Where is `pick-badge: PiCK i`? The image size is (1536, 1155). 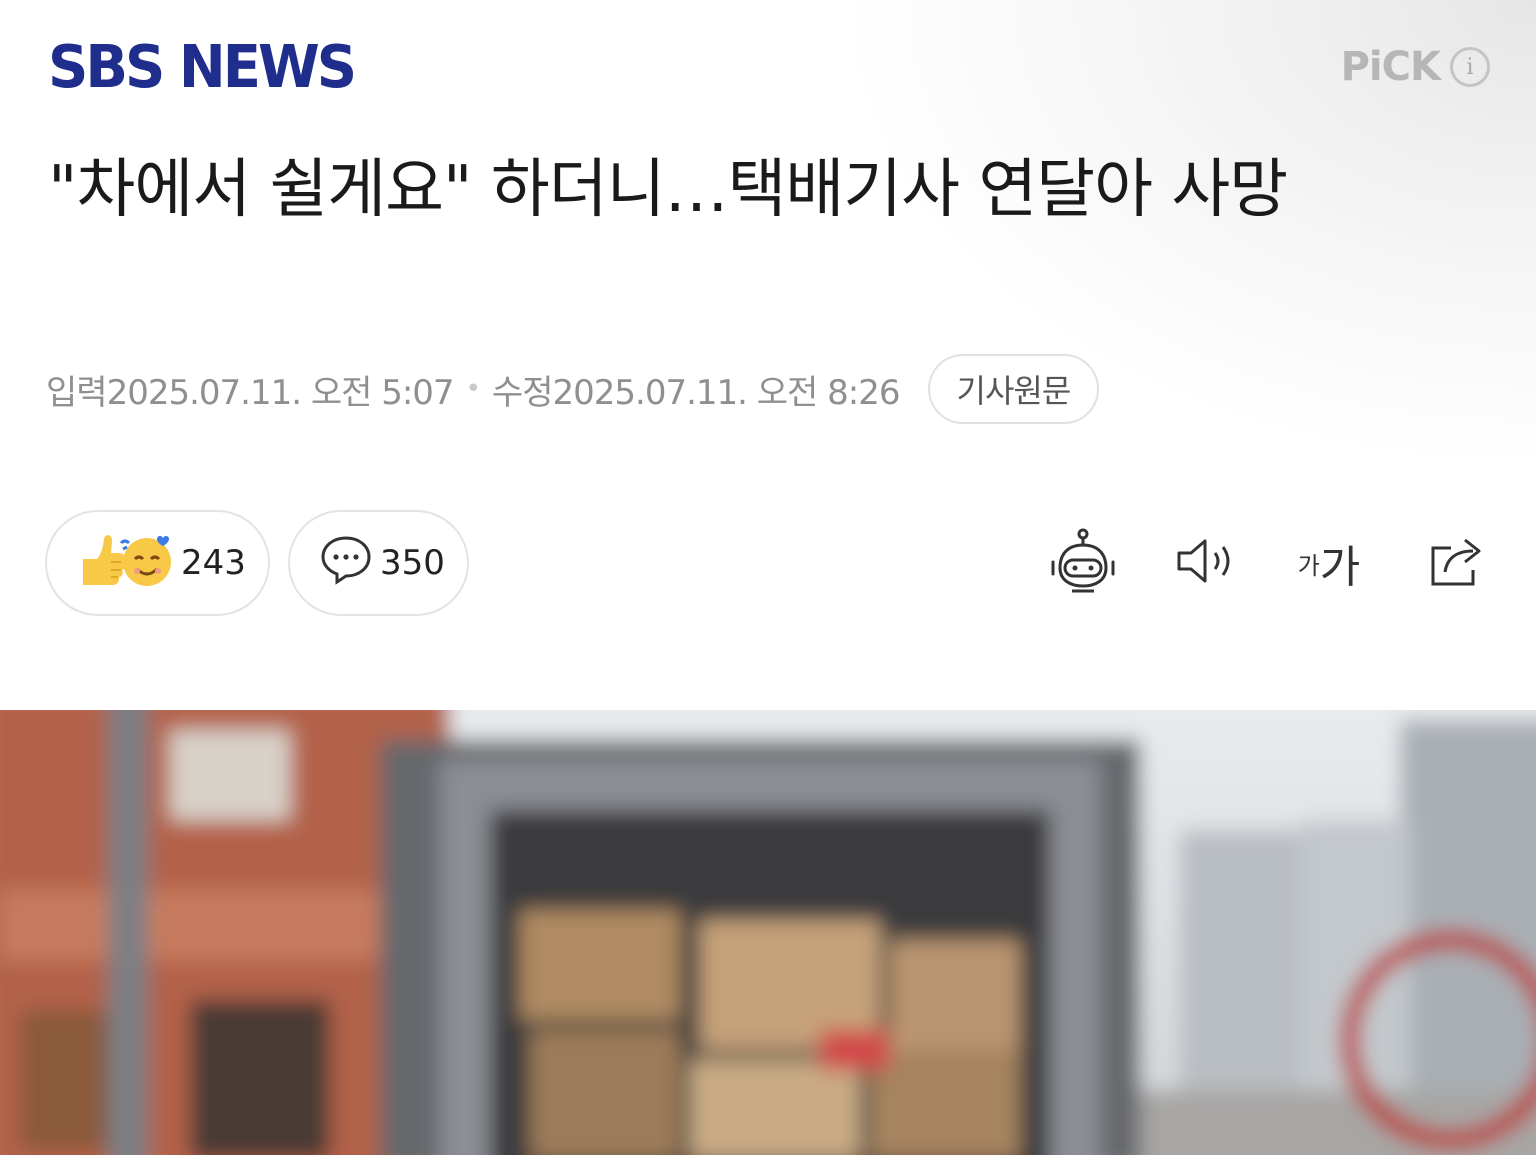 pick-badge: PiCK i is located at coordinates (1415, 67).